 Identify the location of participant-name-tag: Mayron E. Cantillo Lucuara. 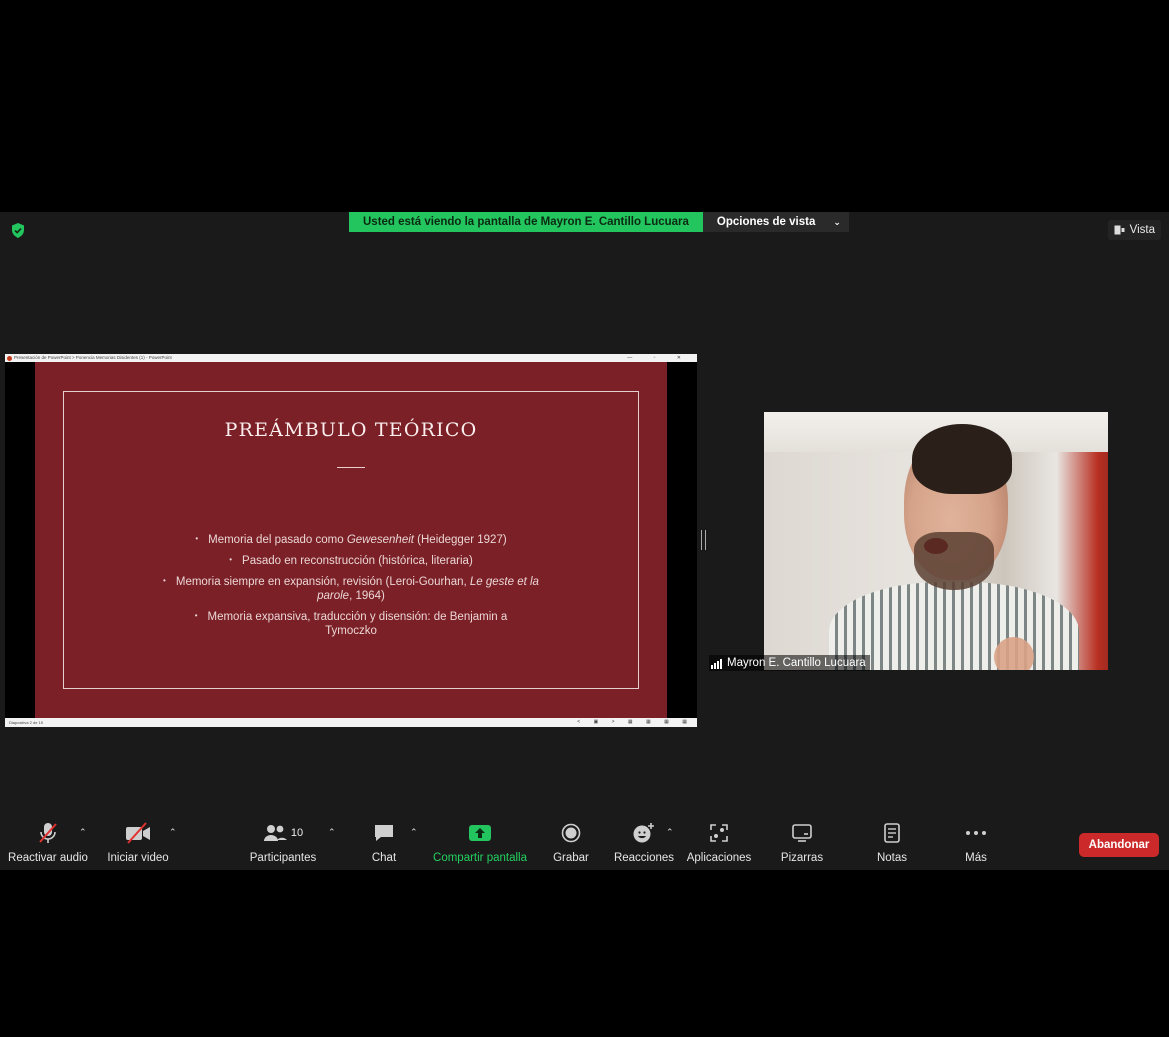
(789, 663).